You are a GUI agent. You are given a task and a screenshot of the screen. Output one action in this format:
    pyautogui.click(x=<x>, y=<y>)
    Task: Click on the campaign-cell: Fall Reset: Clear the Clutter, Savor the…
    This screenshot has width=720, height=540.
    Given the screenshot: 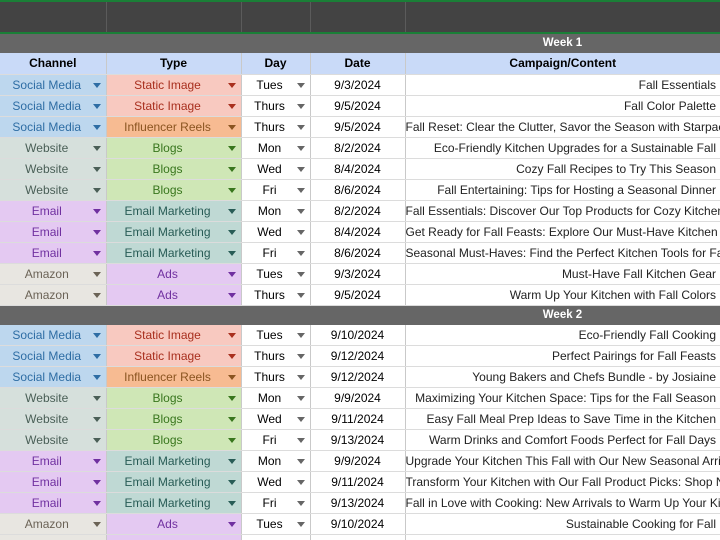 What is the action you would take?
    pyautogui.click(x=562, y=127)
    